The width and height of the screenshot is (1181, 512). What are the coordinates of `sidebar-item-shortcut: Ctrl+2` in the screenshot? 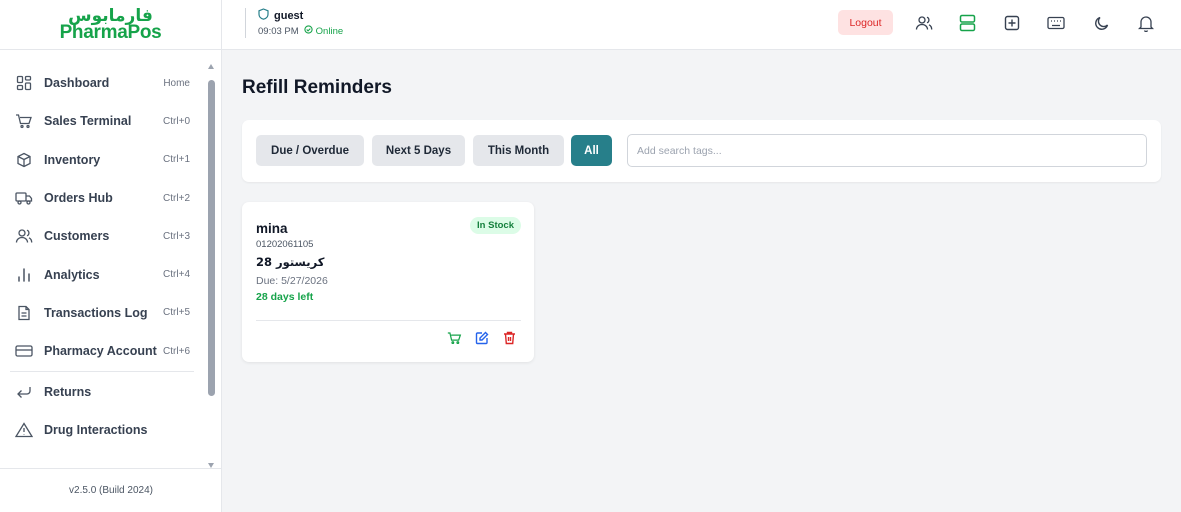 It's located at (176, 198).